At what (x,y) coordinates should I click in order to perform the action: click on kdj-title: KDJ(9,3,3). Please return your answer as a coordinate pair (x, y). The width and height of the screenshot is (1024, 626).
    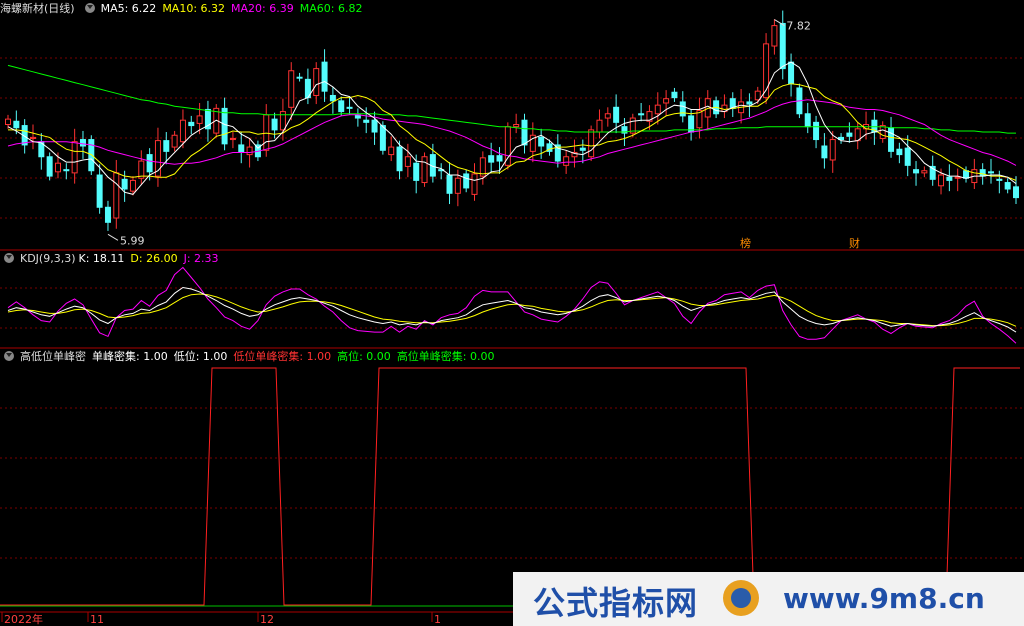
    Looking at the image, I should click on (48, 258).